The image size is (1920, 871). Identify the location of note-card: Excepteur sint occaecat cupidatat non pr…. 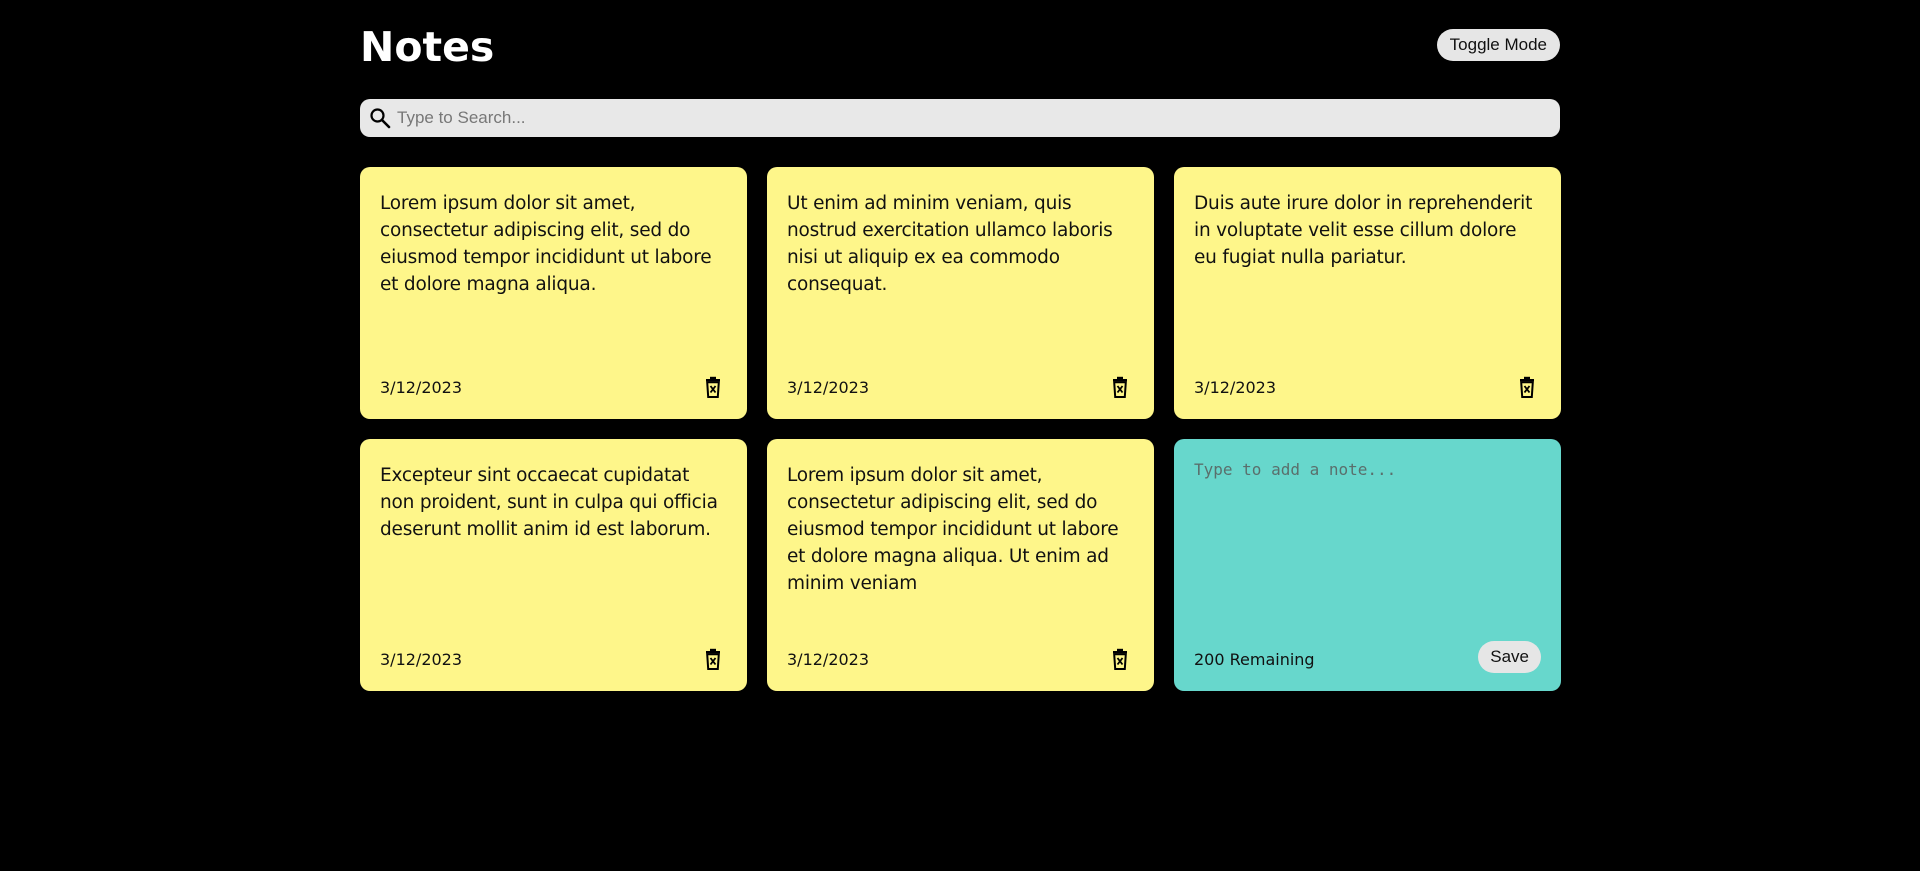
(553, 565).